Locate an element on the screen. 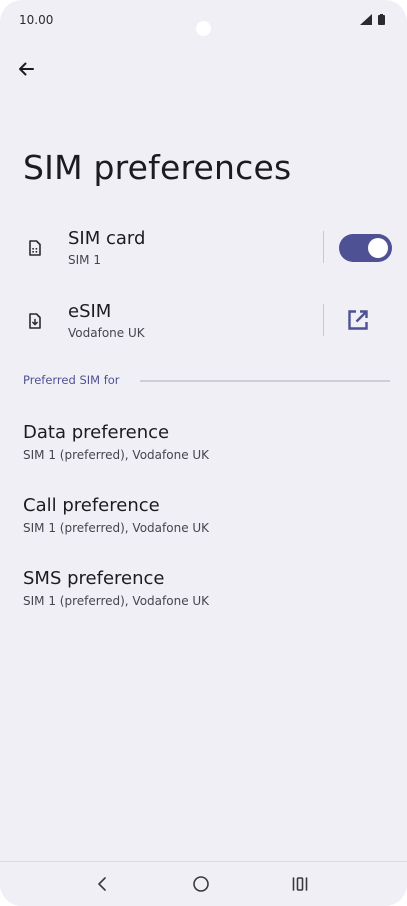  sim-card-icon is located at coordinates (35, 248).